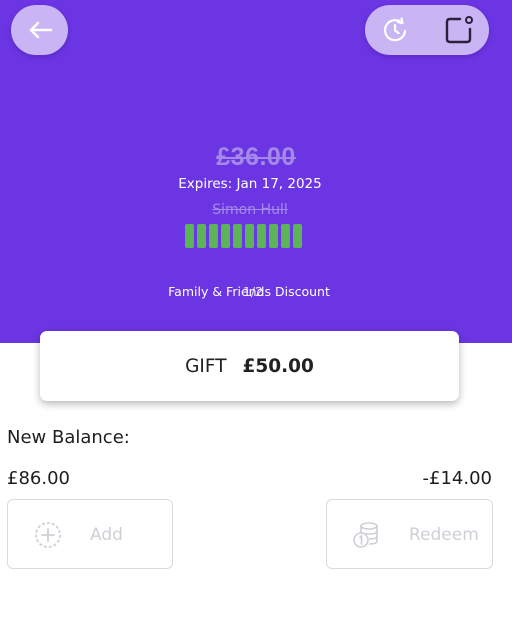  I want to click on open-external-button, so click(459, 30).